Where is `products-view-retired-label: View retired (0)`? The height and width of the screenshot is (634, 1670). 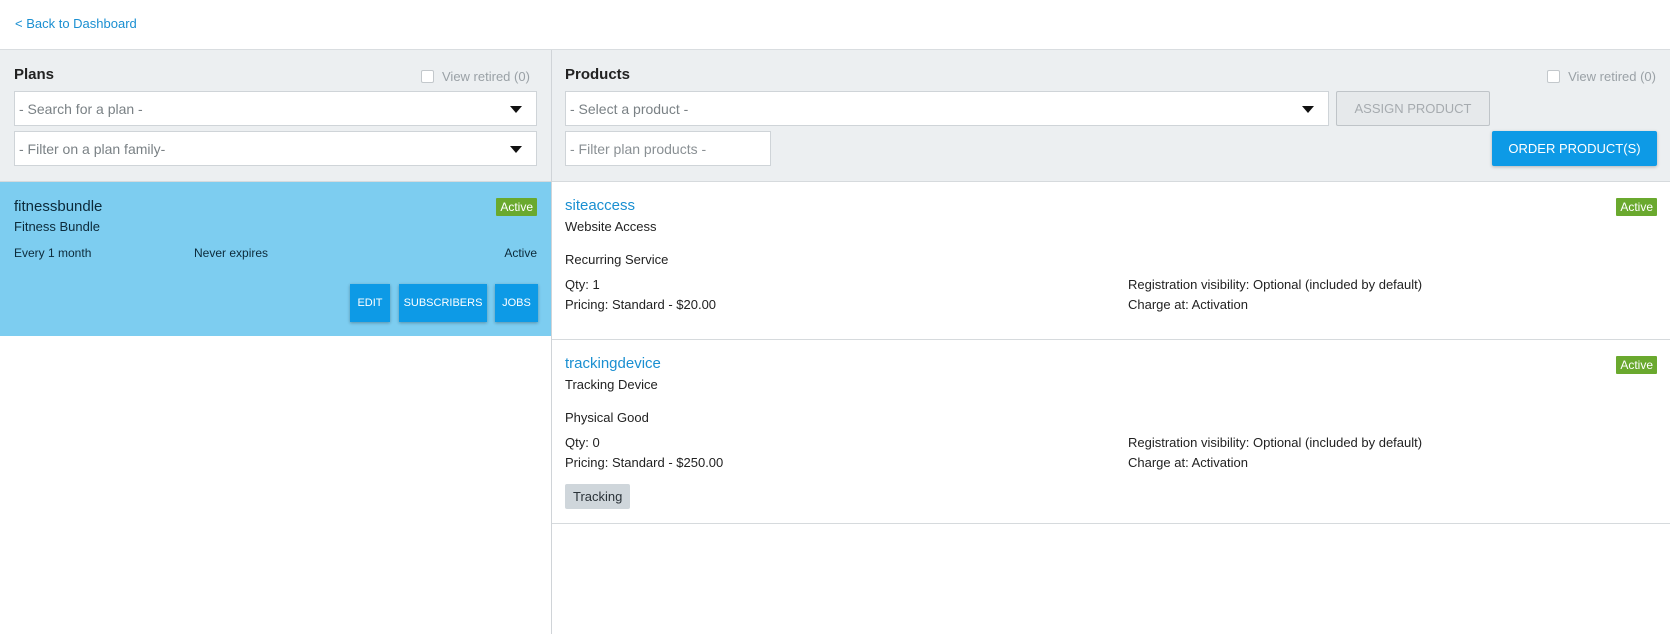 products-view-retired-label: View retired (0) is located at coordinates (1612, 76).